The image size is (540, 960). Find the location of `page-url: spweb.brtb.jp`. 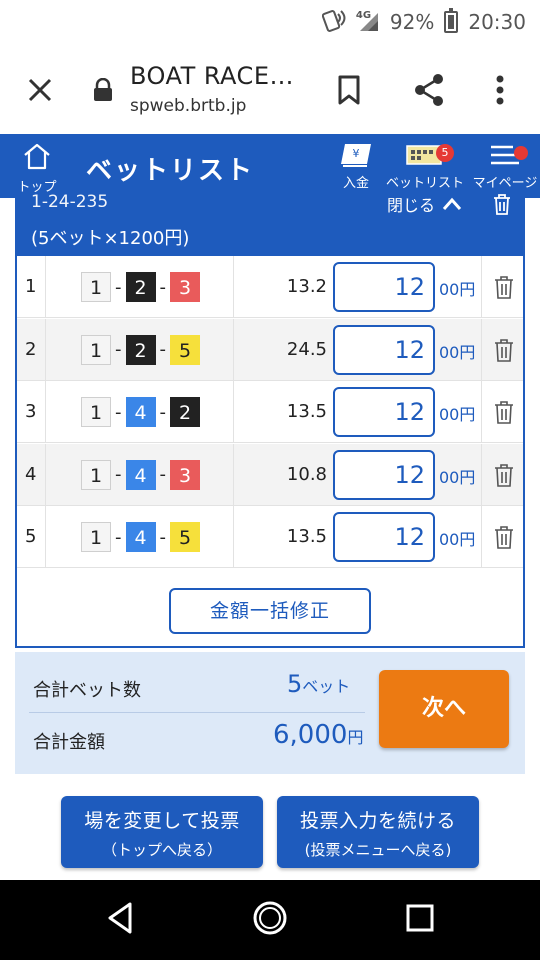

page-url: spweb.brtb.jp is located at coordinates (188, 106).